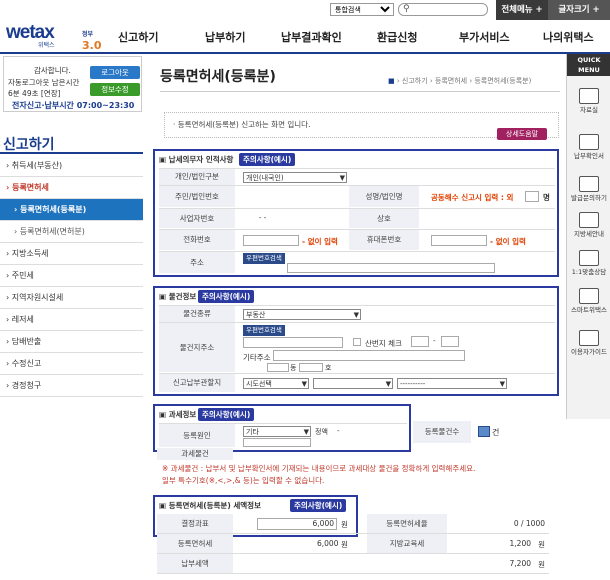 This screenshot has height=580, width=610. I want to click on logout-button: 로그아웃, so click(115, 72).